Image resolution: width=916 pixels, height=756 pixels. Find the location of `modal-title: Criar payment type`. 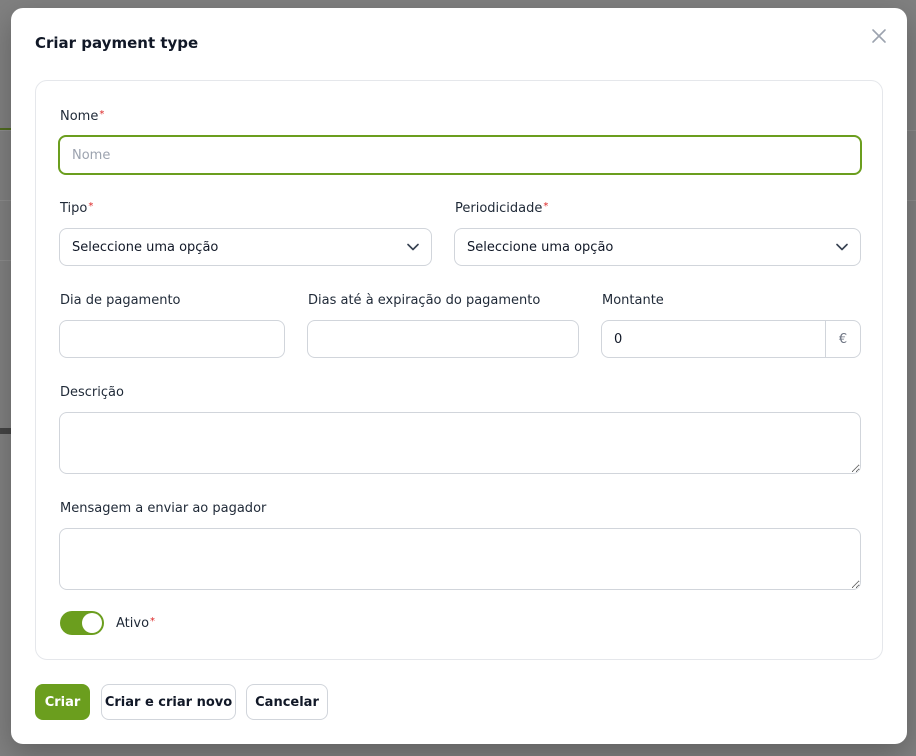

modal-title: Criar payment type is located at coordinates (117, 43).